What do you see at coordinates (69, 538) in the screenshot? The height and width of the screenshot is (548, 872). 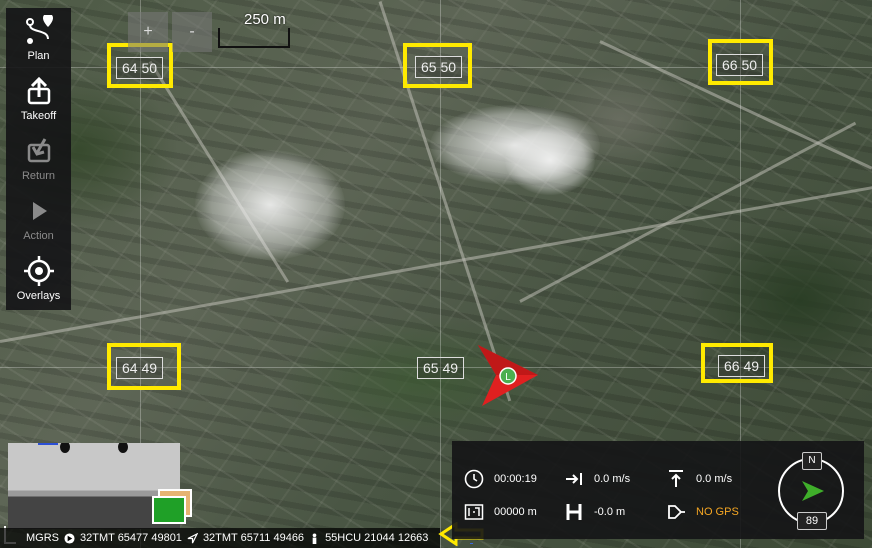 I see `vehicle-position-icon` at bounding box center [69, 538].